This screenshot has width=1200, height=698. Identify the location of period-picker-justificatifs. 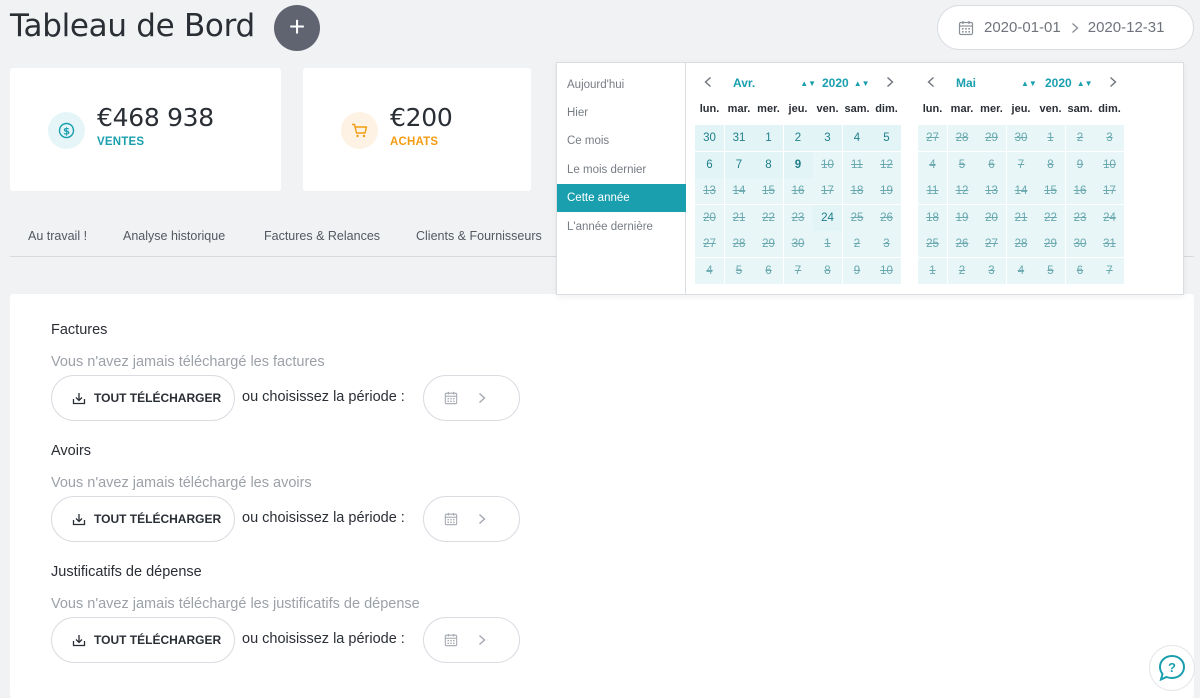
(471, 640).